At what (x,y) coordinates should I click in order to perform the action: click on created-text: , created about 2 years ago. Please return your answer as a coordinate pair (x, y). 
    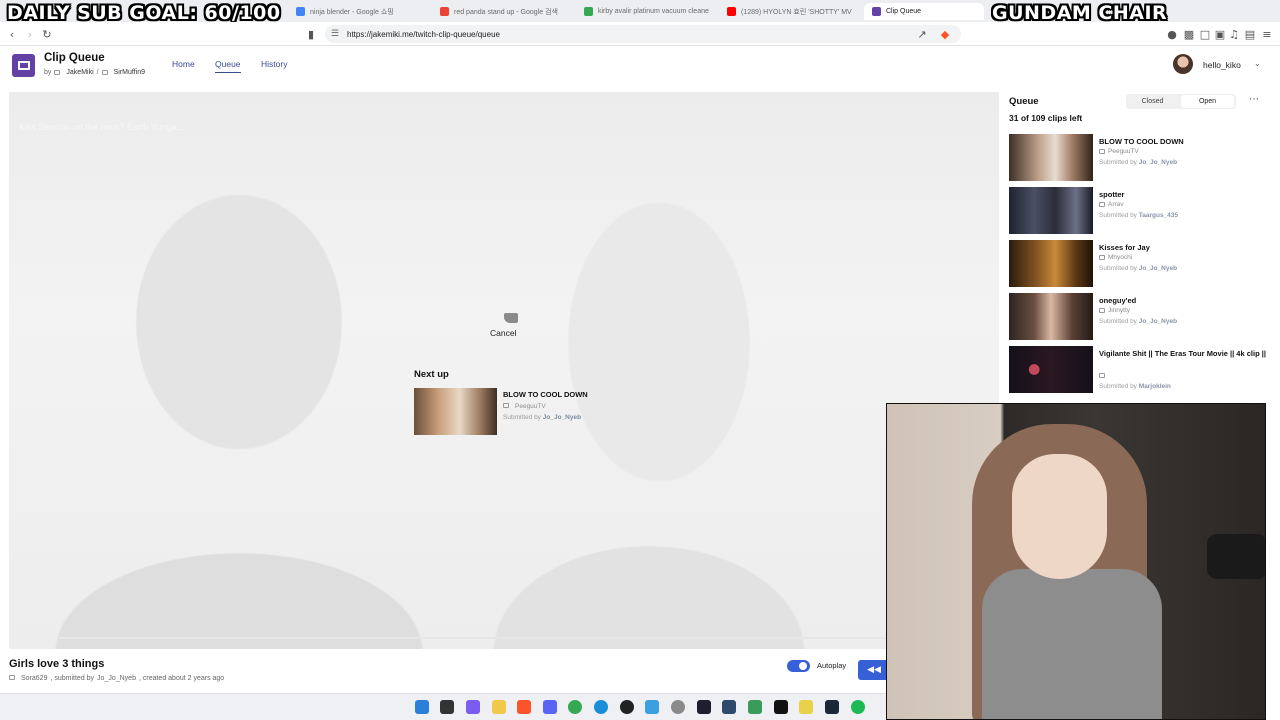
    Looking at the image, I should click on (181, 678).